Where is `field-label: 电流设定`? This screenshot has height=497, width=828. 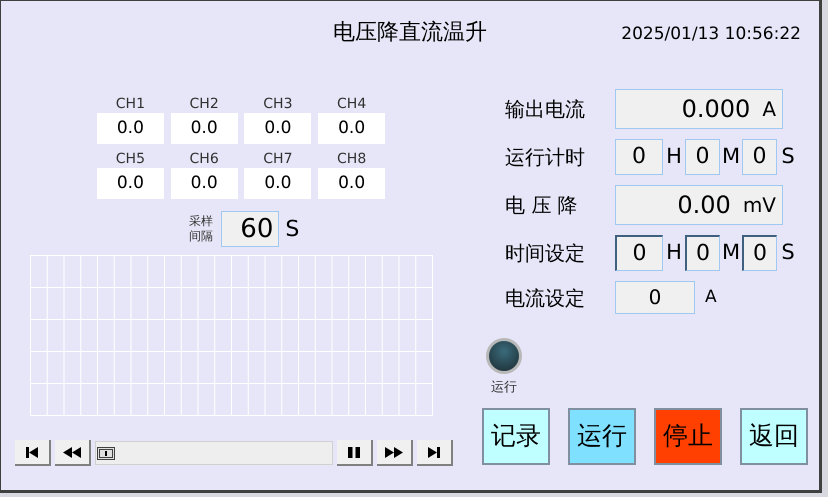
field-label: 电流设定 is located at coordinates (545, 298).